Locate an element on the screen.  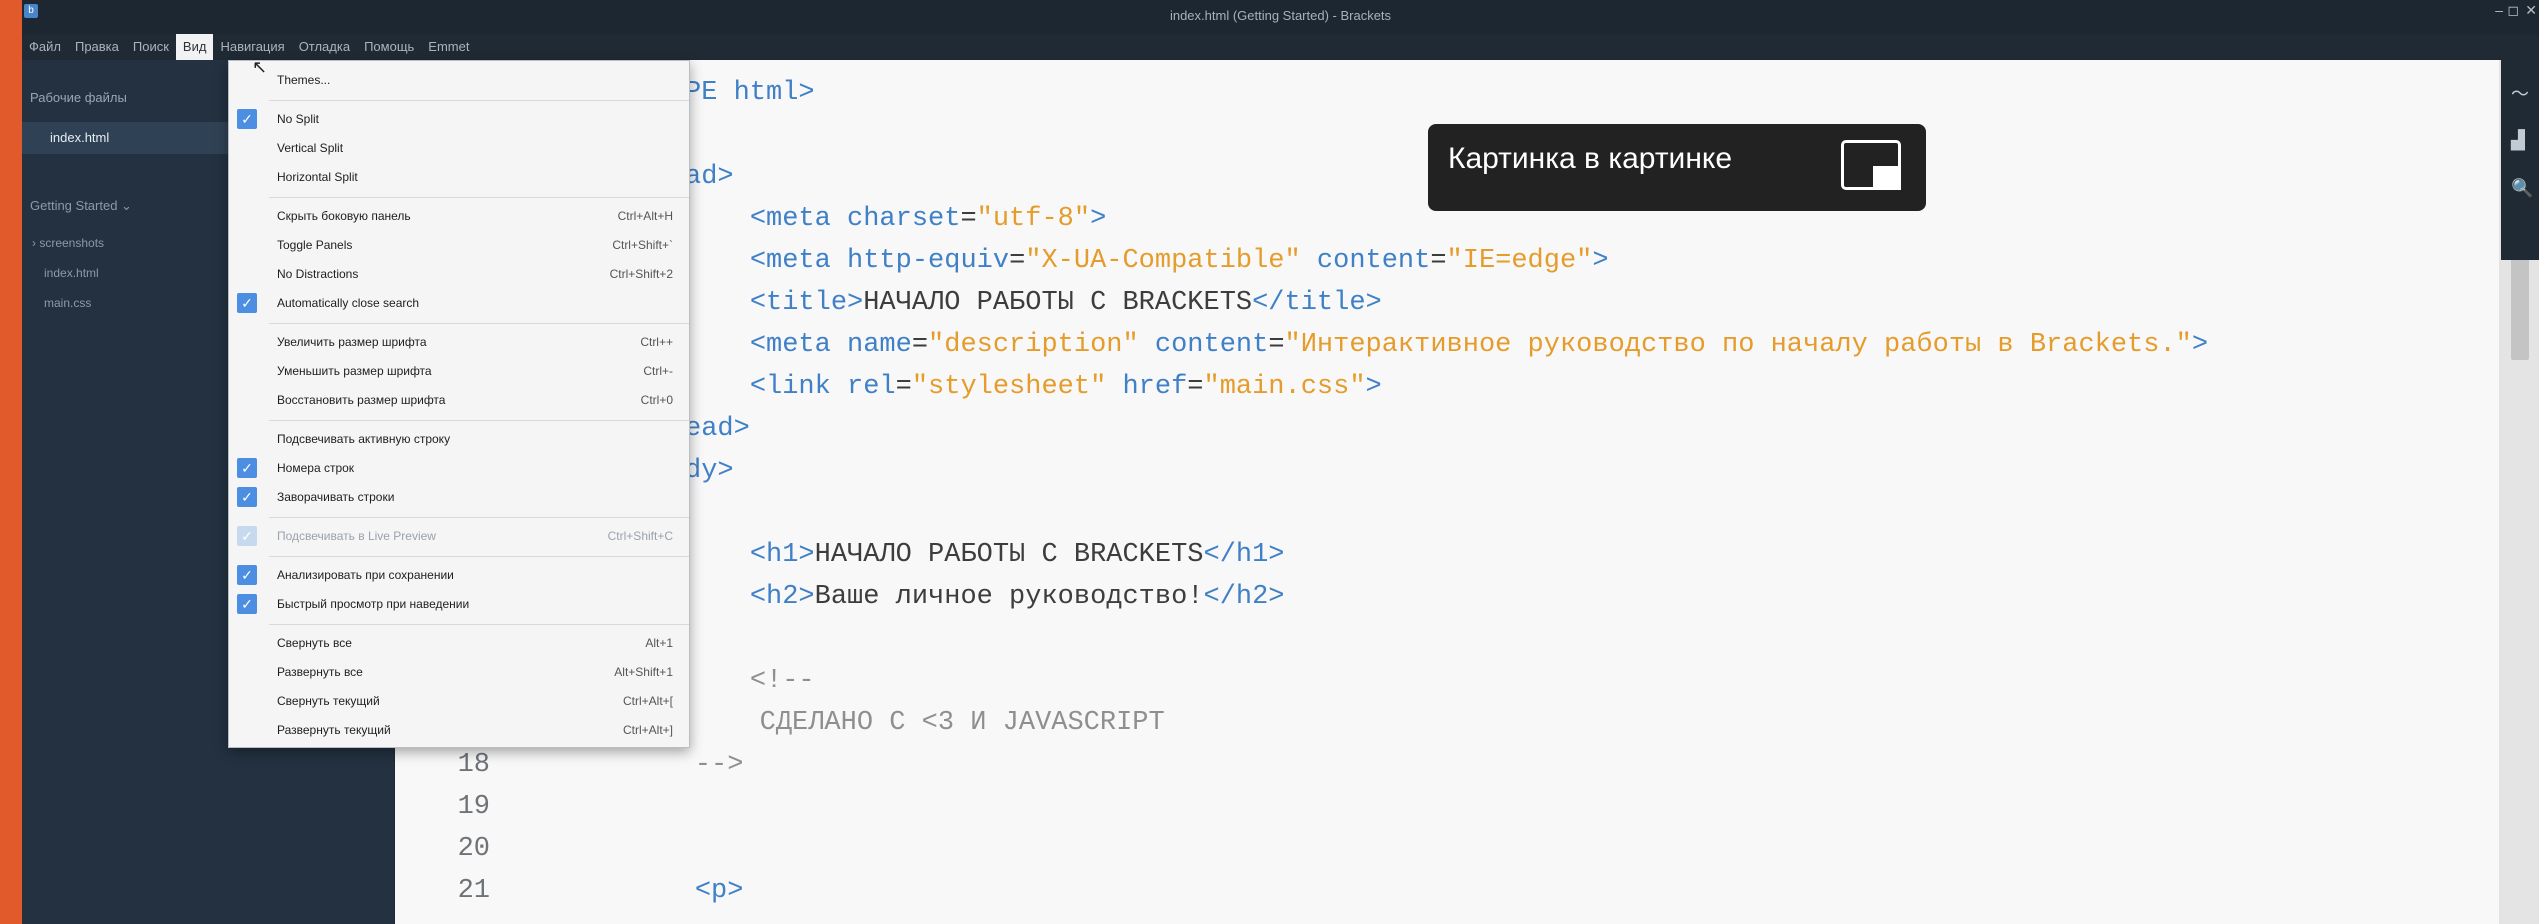
menu-item-shortcut: Ctrl+Shift+` is located at coordinates (642, 245).